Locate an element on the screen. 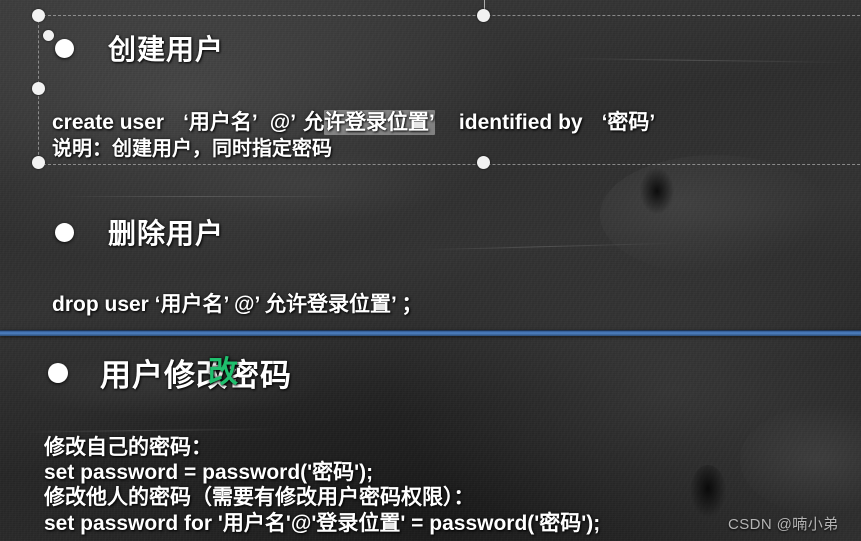  code-create-host-plain: 允 is located at coordinates (314, 122).